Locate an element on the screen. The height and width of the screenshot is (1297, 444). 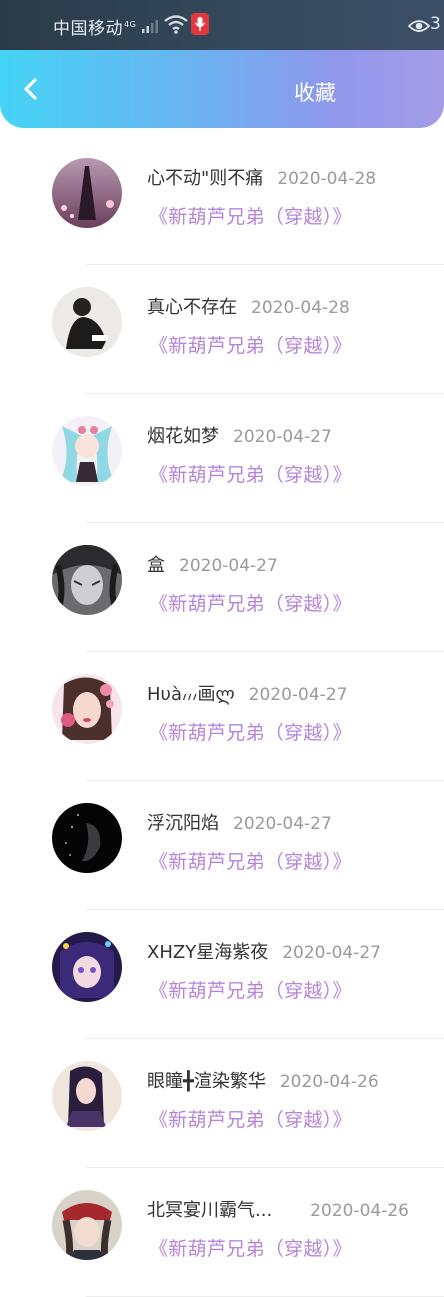
user-name: Hυà៸៸៸画ლ 2020-04-27 is located at coordinates (247, 694).